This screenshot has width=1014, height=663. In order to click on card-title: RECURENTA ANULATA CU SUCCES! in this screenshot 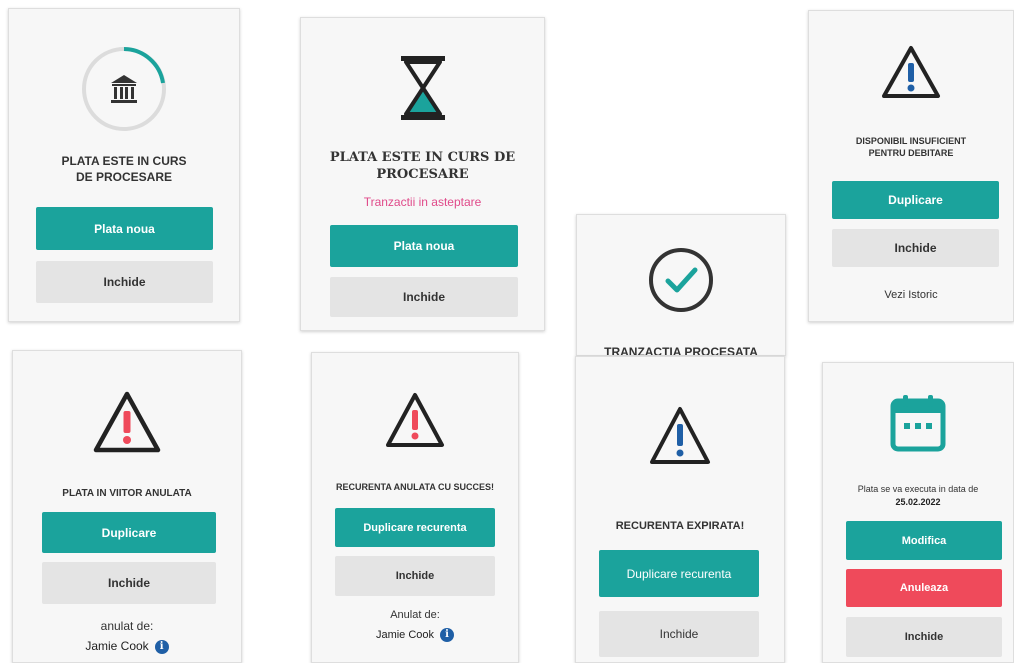, I will do `click(415, 487)`.